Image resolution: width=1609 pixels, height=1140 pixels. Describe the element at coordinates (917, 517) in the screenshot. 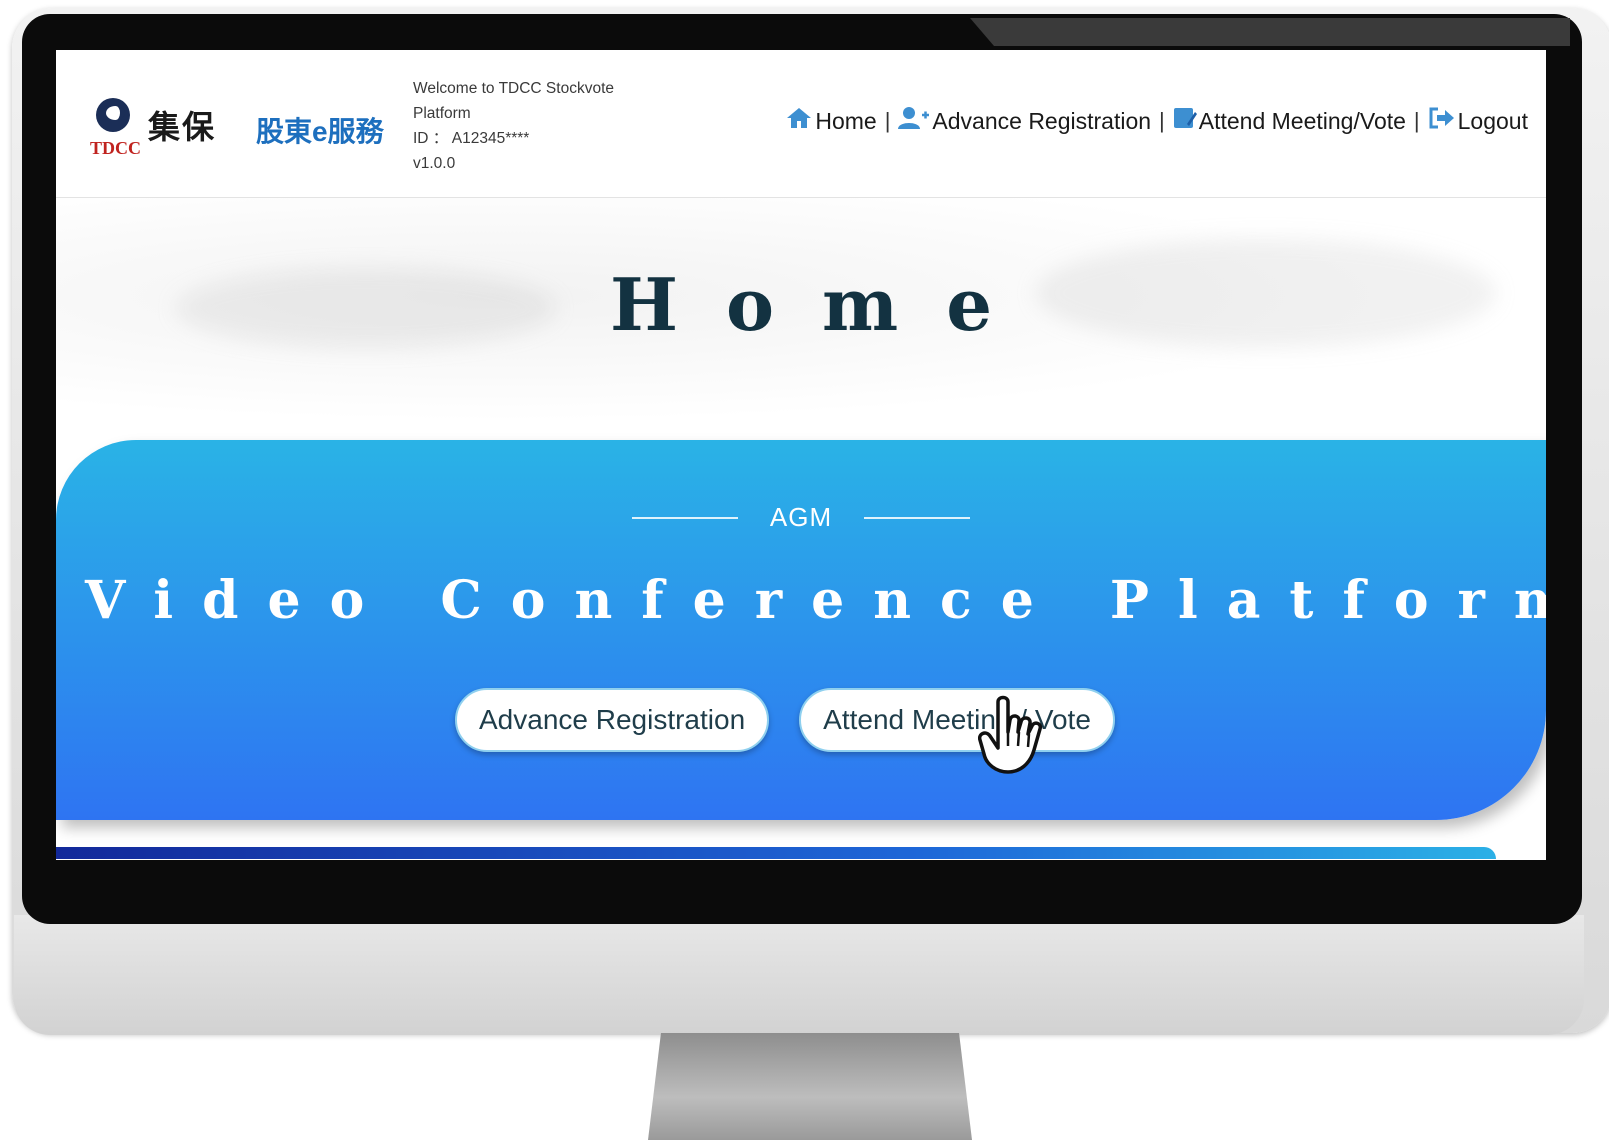

I see `agm-divider-right` at that location.